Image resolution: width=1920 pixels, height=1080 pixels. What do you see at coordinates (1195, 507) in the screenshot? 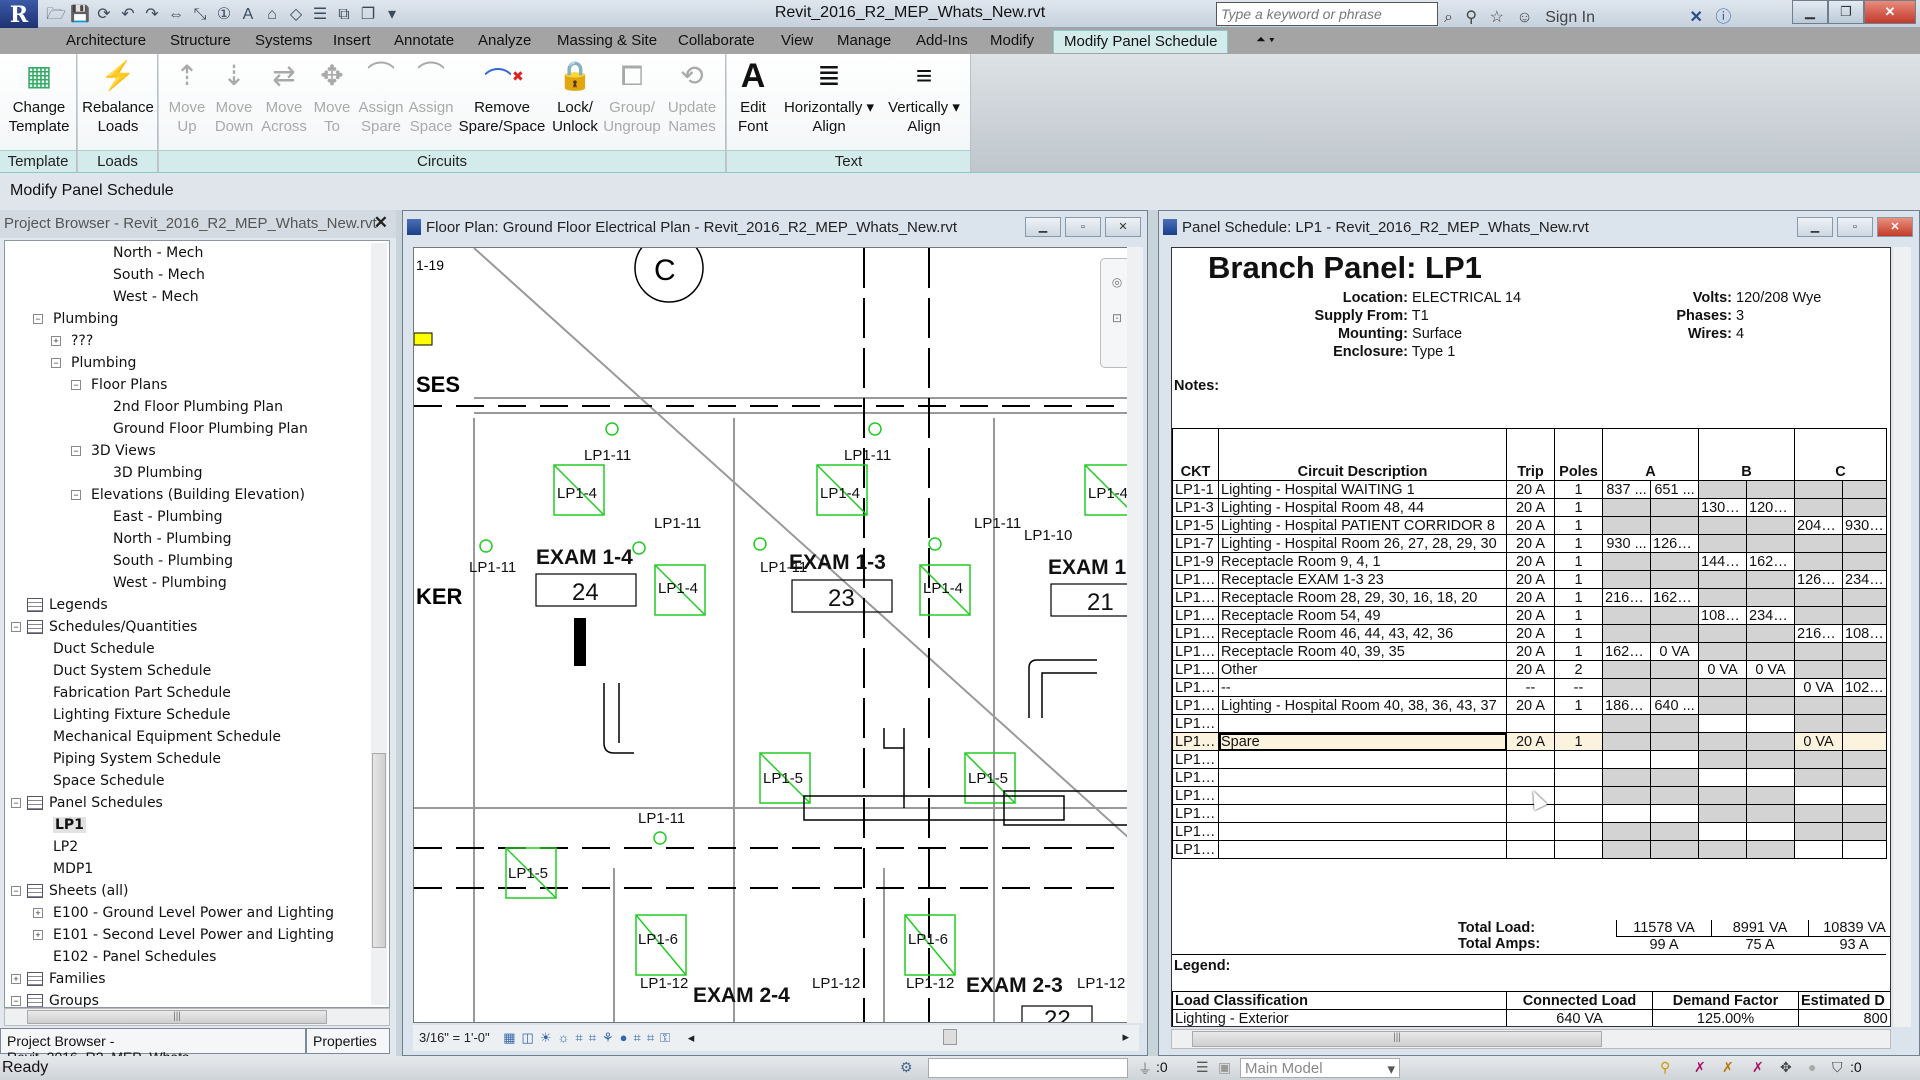
I see `cell-ckt: LP1-3` at bounding box center [1195, 507].